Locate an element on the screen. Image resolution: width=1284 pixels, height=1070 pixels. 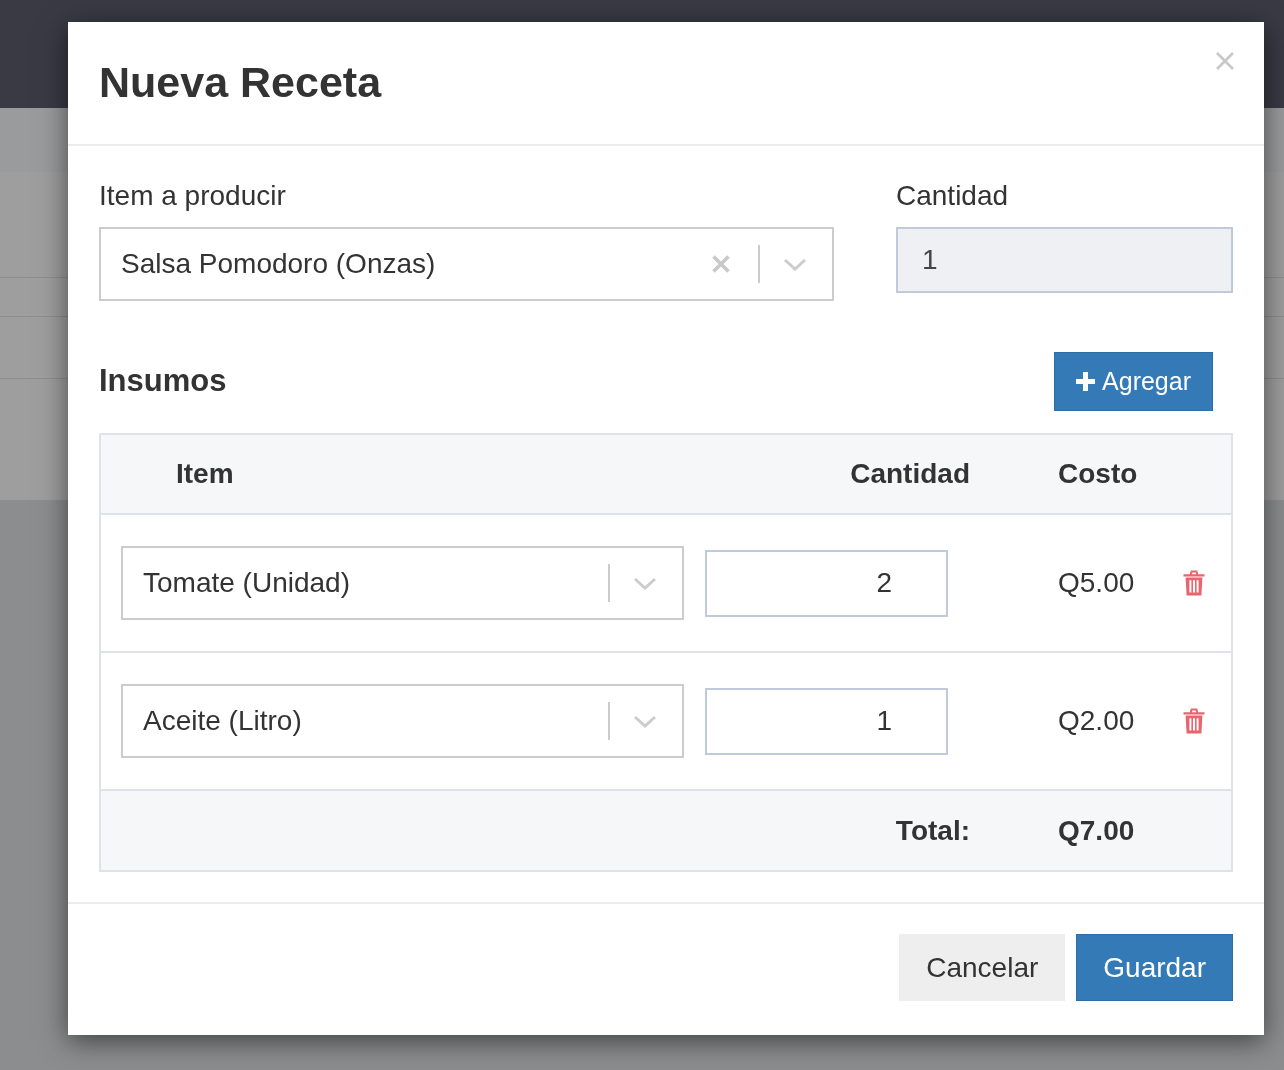
column-header: Cantidad is located at coordinates (909, 474).